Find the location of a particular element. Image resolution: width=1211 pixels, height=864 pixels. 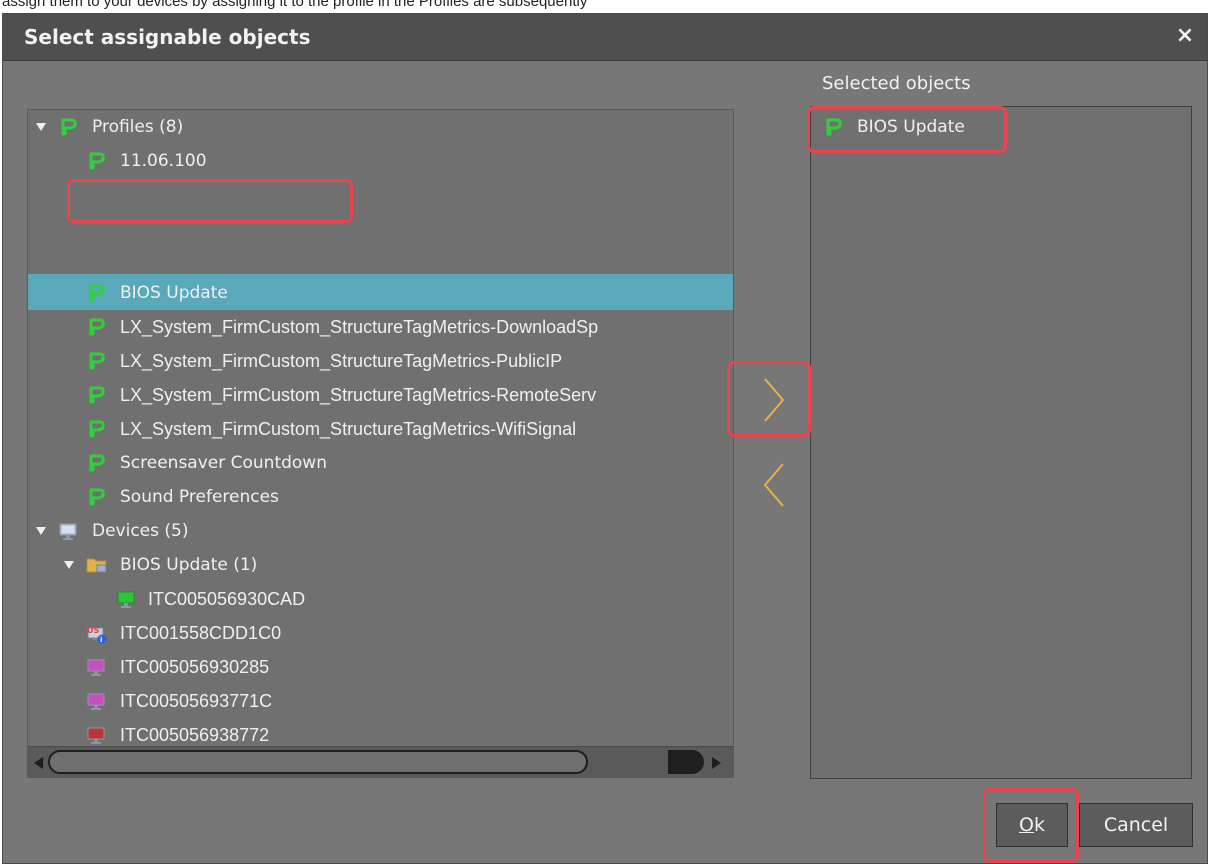

device-green-icon is located at coordinates (126, 600).